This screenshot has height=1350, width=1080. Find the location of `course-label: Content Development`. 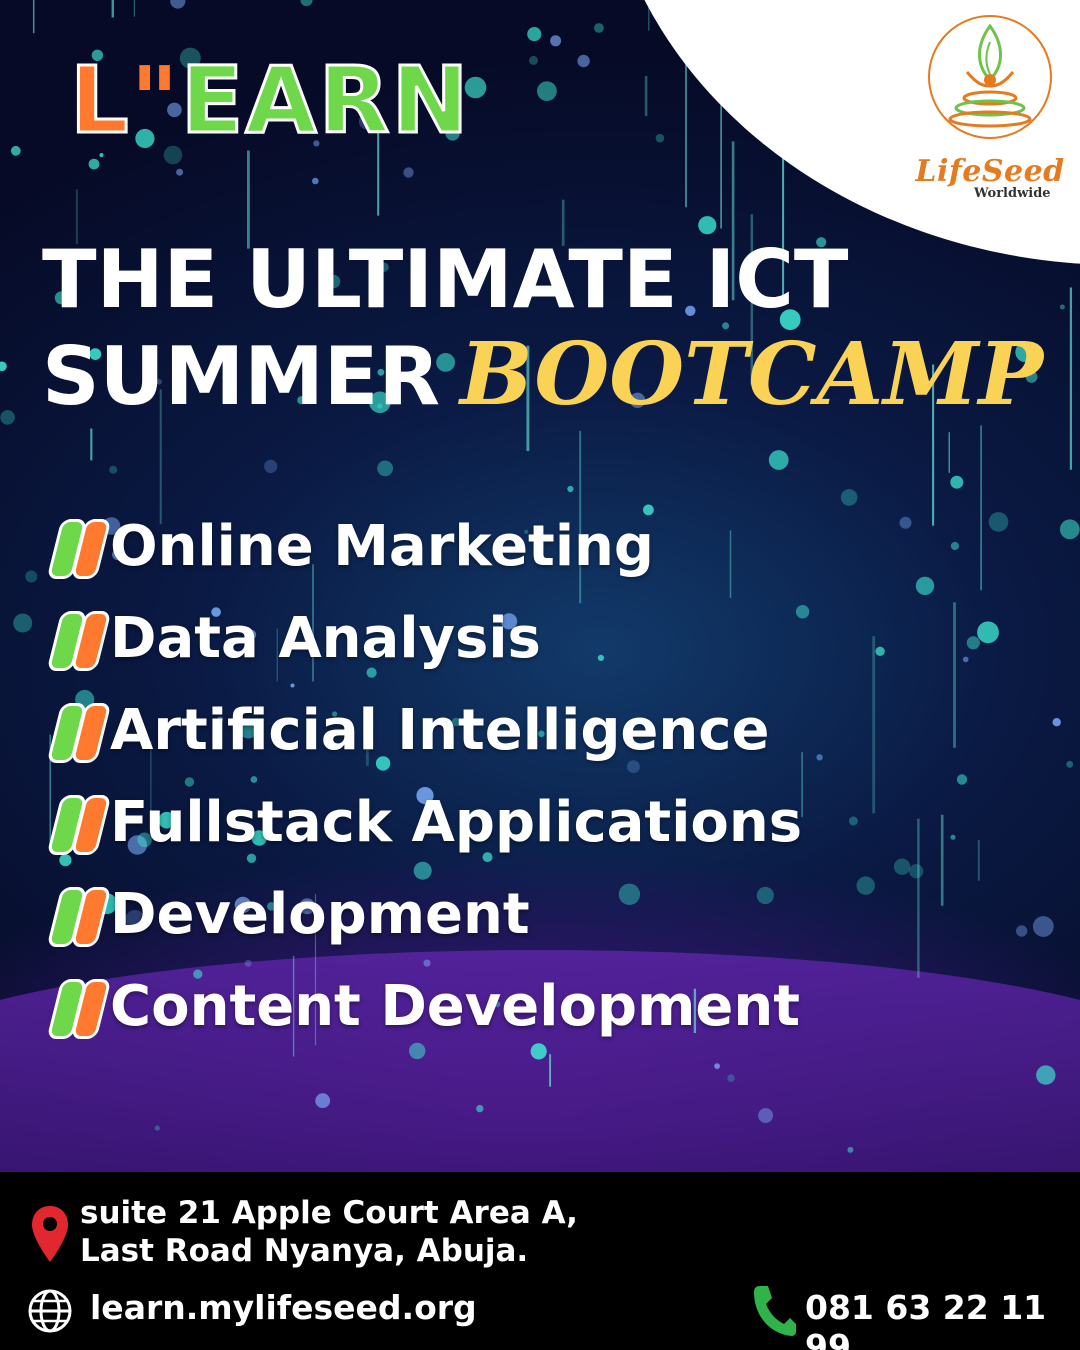

course-label: Content Development is located at coordinates (455, 1006).